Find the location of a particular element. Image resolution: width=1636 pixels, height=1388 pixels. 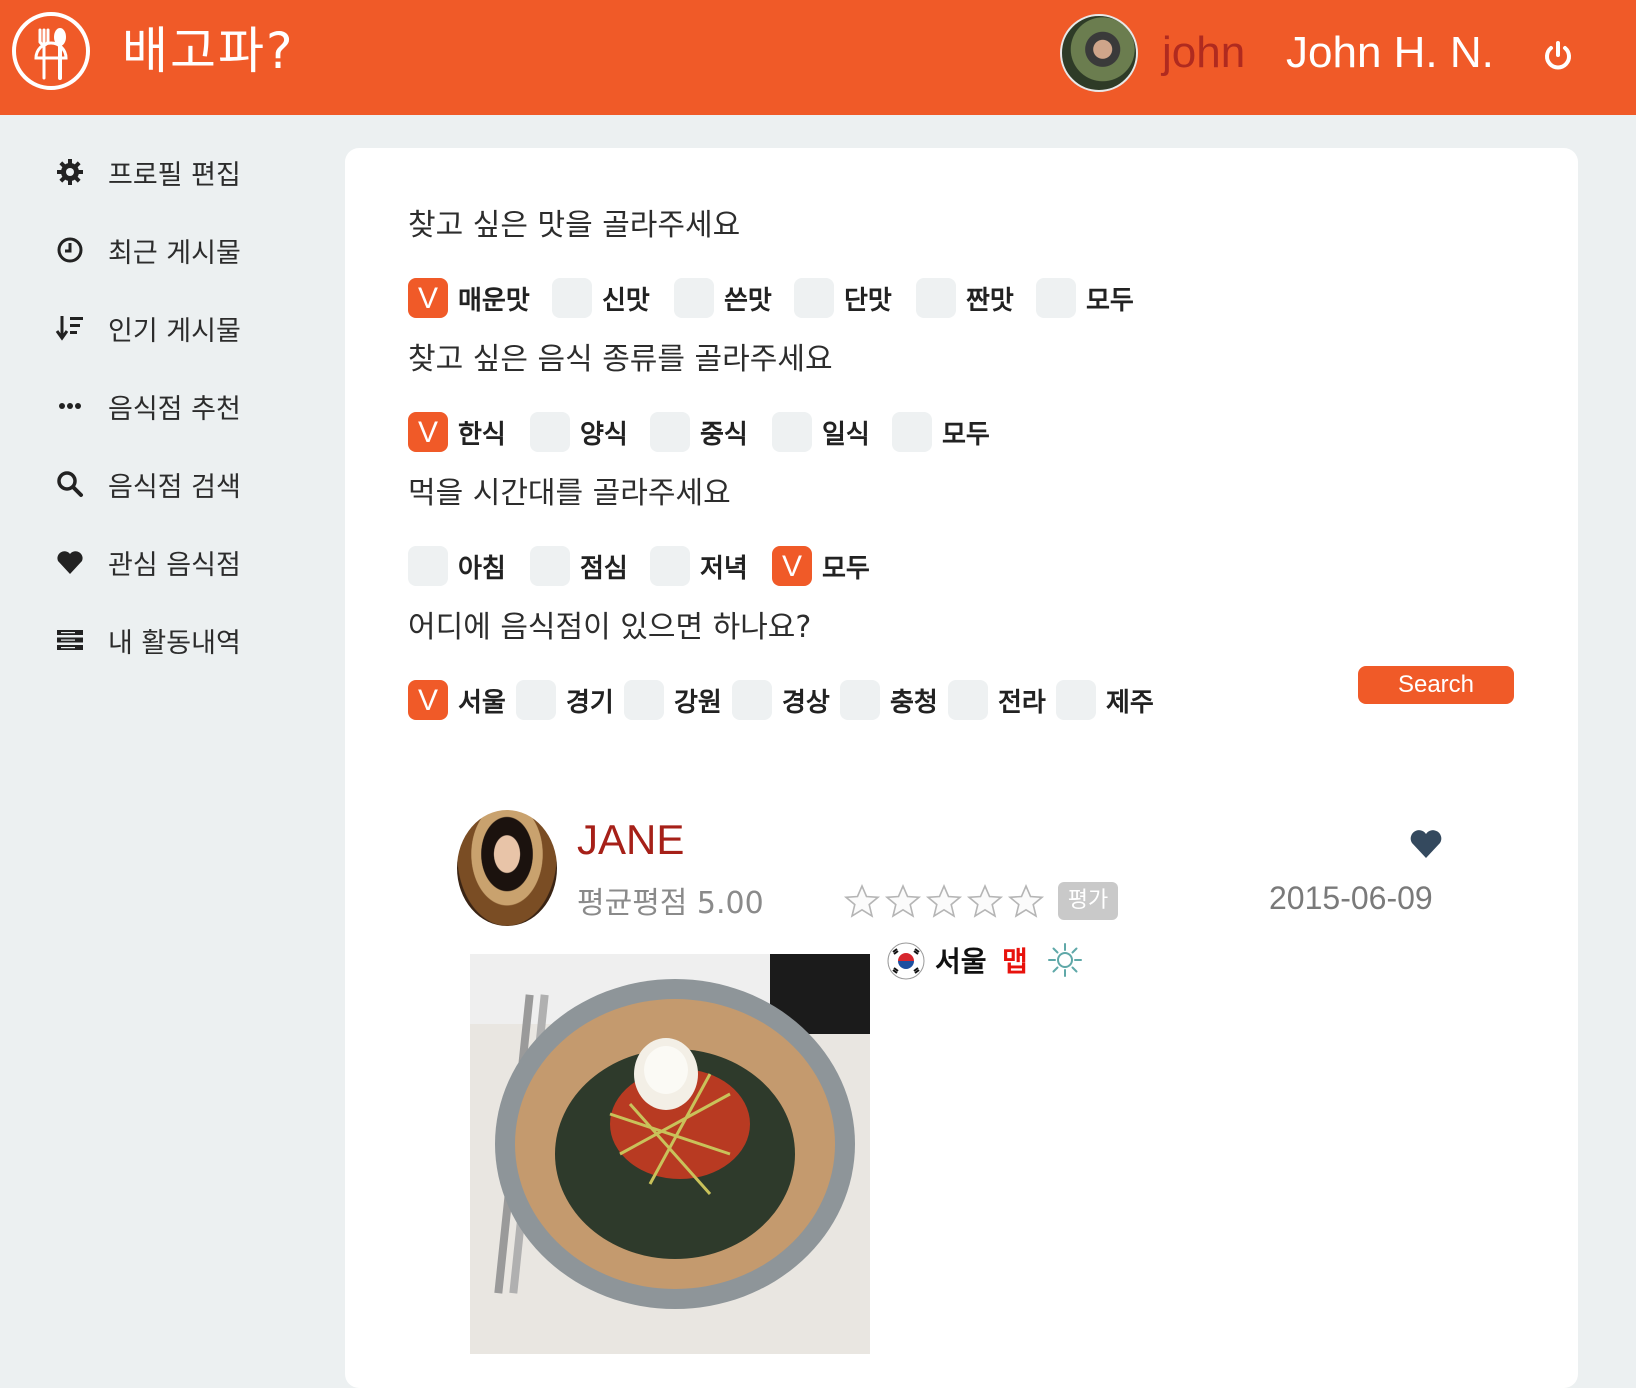

taste-option-all: 모두 is located at coordinates (1085, 298).